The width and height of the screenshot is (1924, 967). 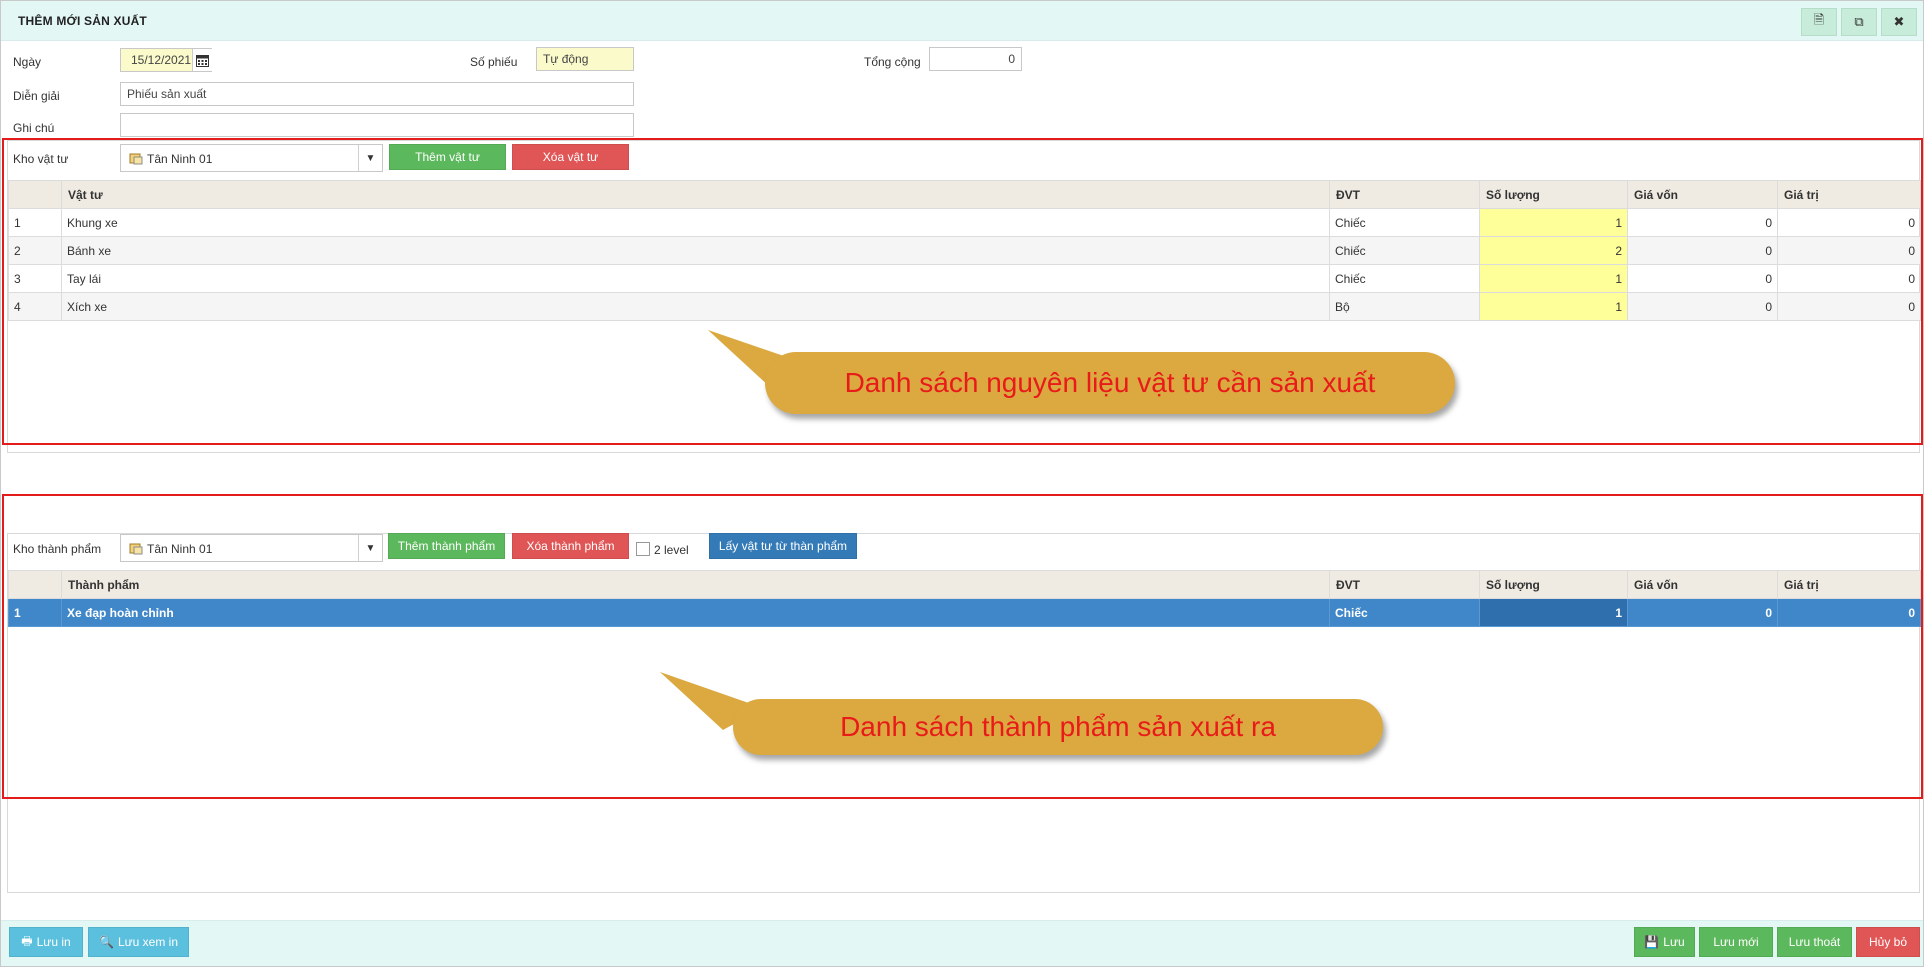 I want to click on product-unit: Chiếc, so click(x=1404, y=612).